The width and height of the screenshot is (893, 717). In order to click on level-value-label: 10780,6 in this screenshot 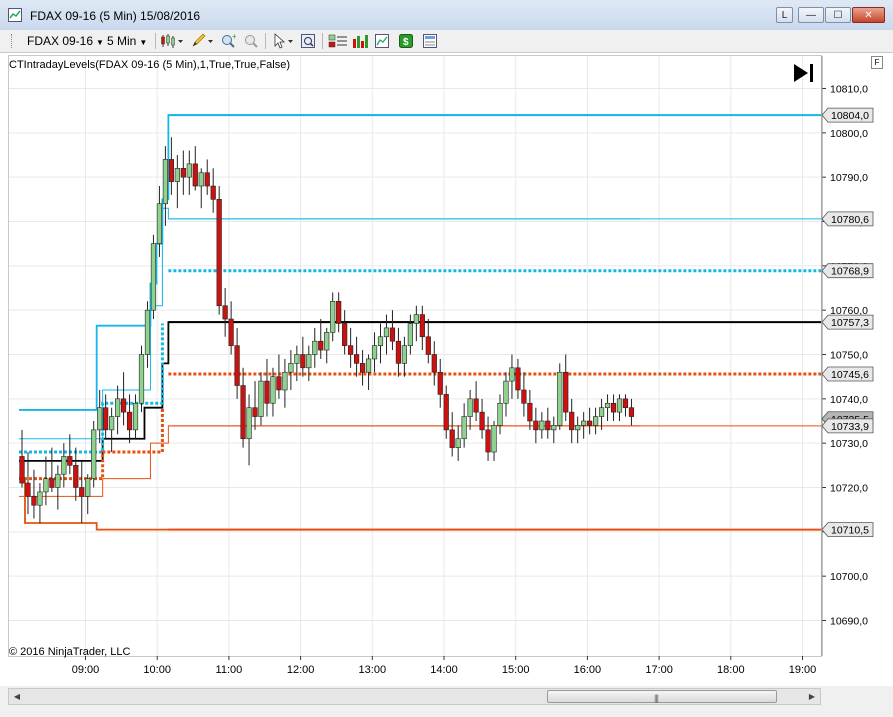, I will do `click(847, 219)`.